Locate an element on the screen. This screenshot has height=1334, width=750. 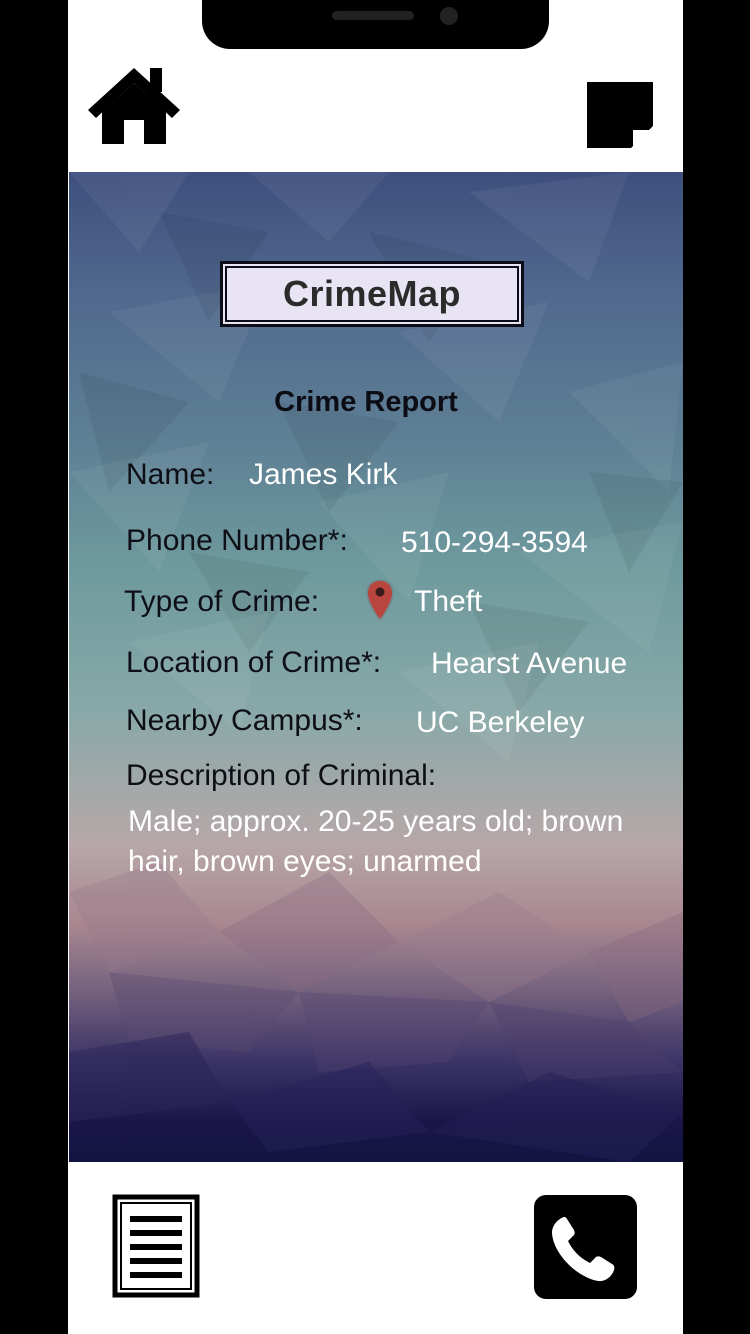
description-label: Description of Criminal: is located at coordinates (281, 775).